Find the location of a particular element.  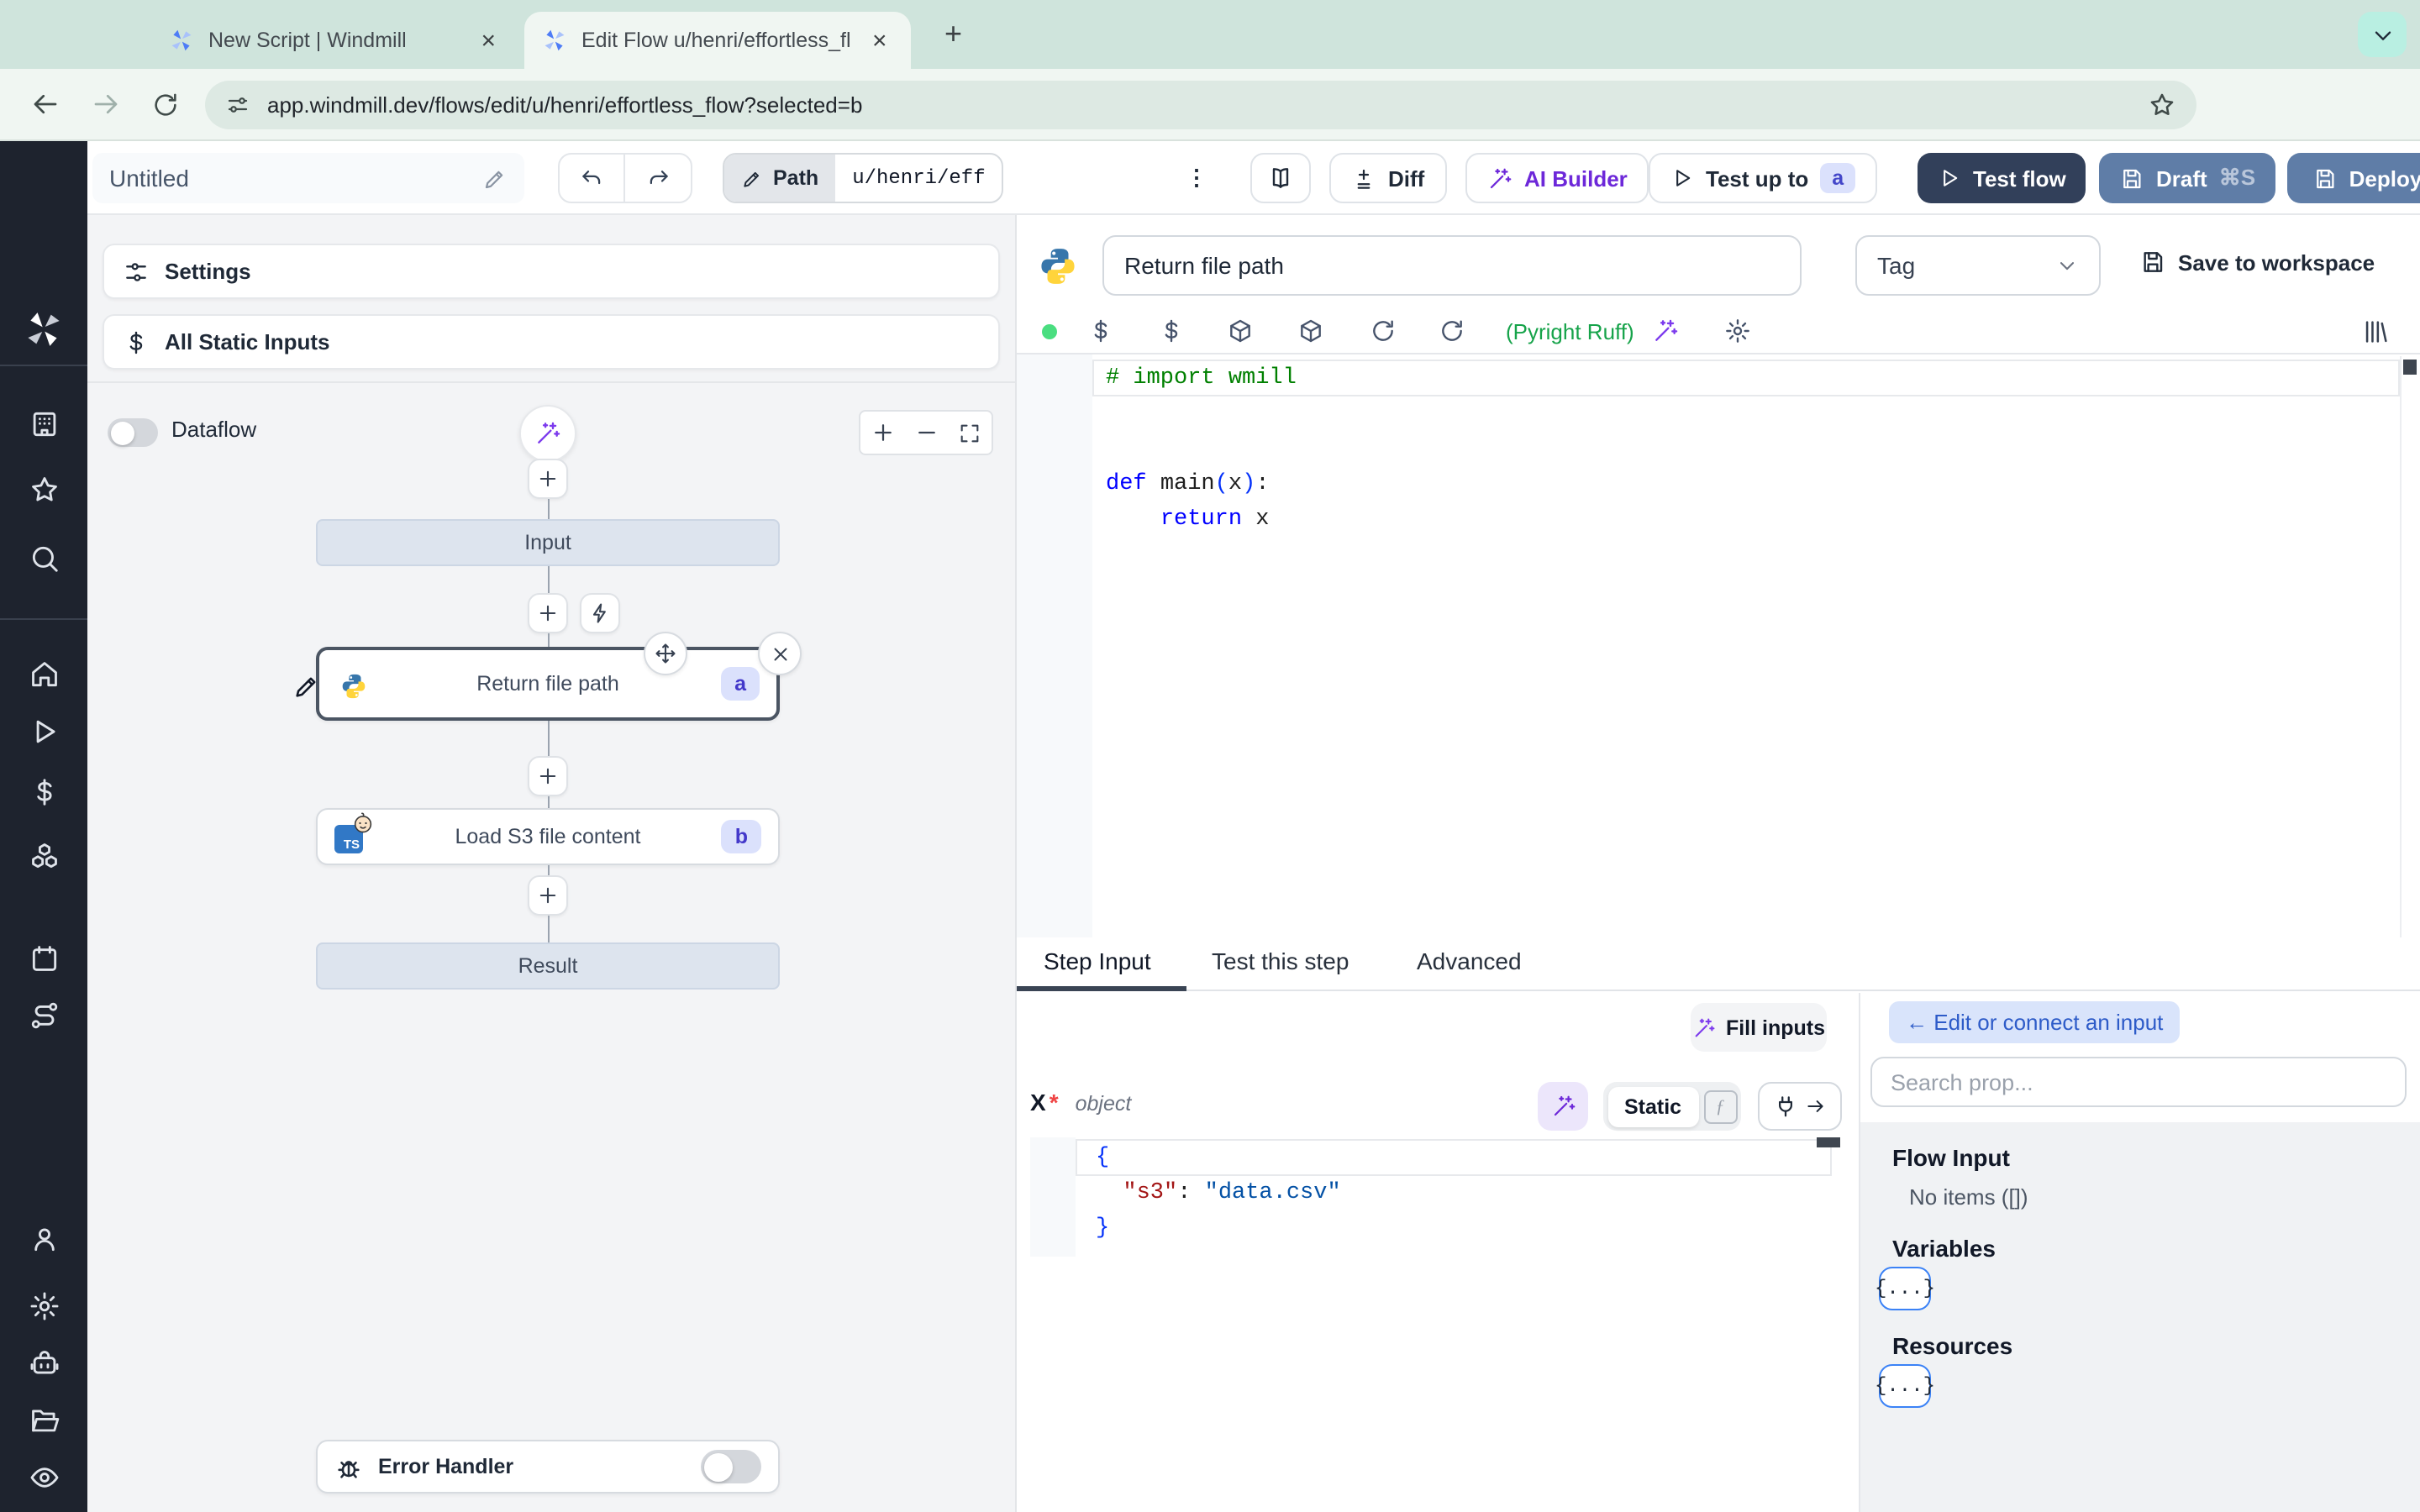

sidebar-item-users-icon is located at coordinates (43, 1239).